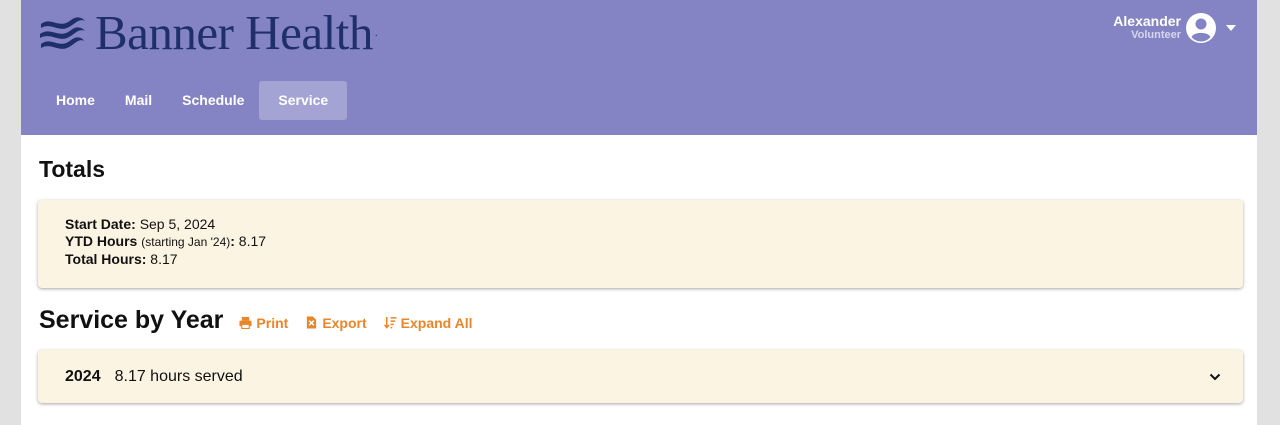 The image size is (1280, 425). Describe the element at coordinates (654, 242) in the screenshot. I see `ytd-hours-line: YTD Hours (starting Jan '24): 8.17` at that location.